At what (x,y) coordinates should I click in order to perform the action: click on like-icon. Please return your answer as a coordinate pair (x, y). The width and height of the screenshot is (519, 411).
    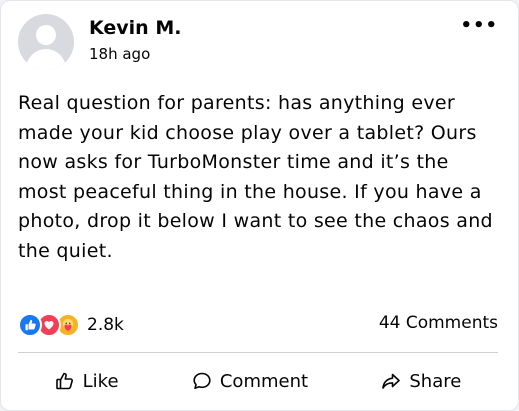
    Looking at the image, I should click on (30, 325).